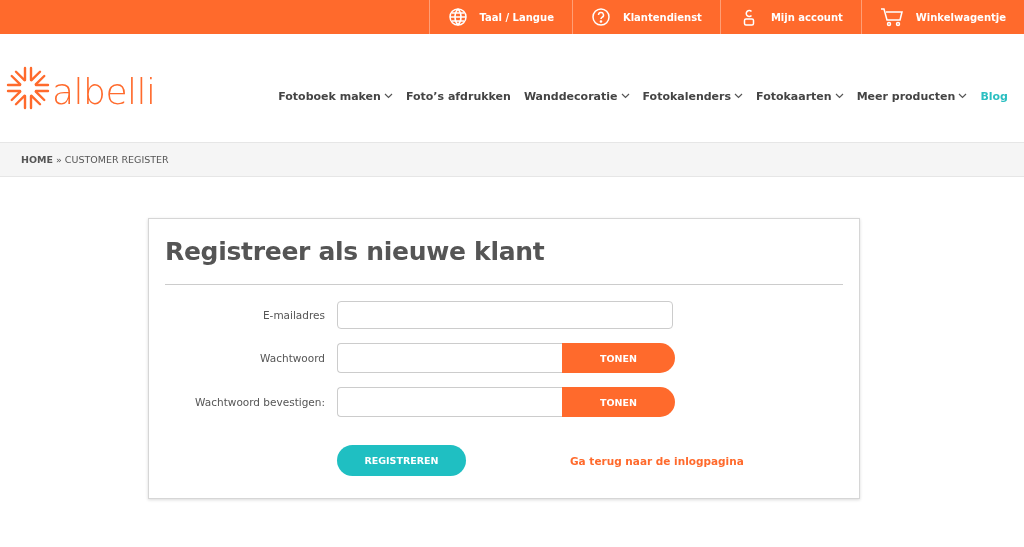 The height and width of the screenshot is (547, 1024). Describe the element at coordinates (37, 159) in the screenshot. I see `breadcrumb-home-link: HOME` at that location.